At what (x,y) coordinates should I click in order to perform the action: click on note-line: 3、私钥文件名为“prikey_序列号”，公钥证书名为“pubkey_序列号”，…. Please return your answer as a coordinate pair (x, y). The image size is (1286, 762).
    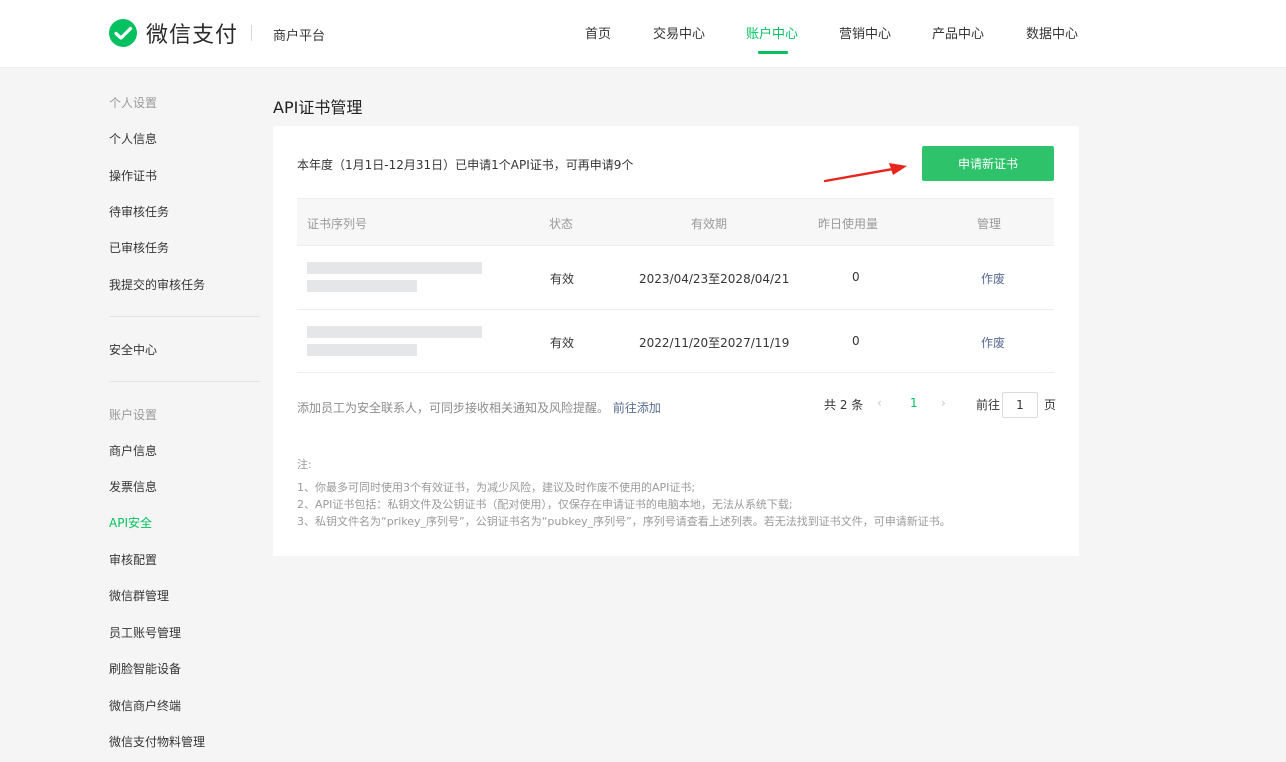
    Looking at the image, I should click on (624, 521).